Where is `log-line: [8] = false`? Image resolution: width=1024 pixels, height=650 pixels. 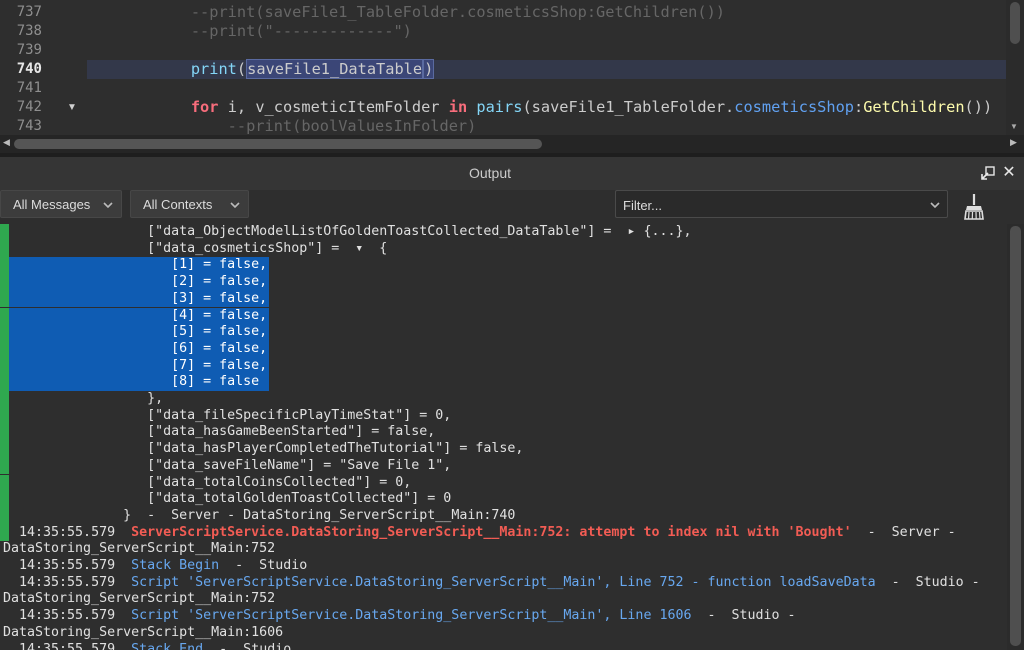
log-line: [8] = false is located at coordinates (503, 382).